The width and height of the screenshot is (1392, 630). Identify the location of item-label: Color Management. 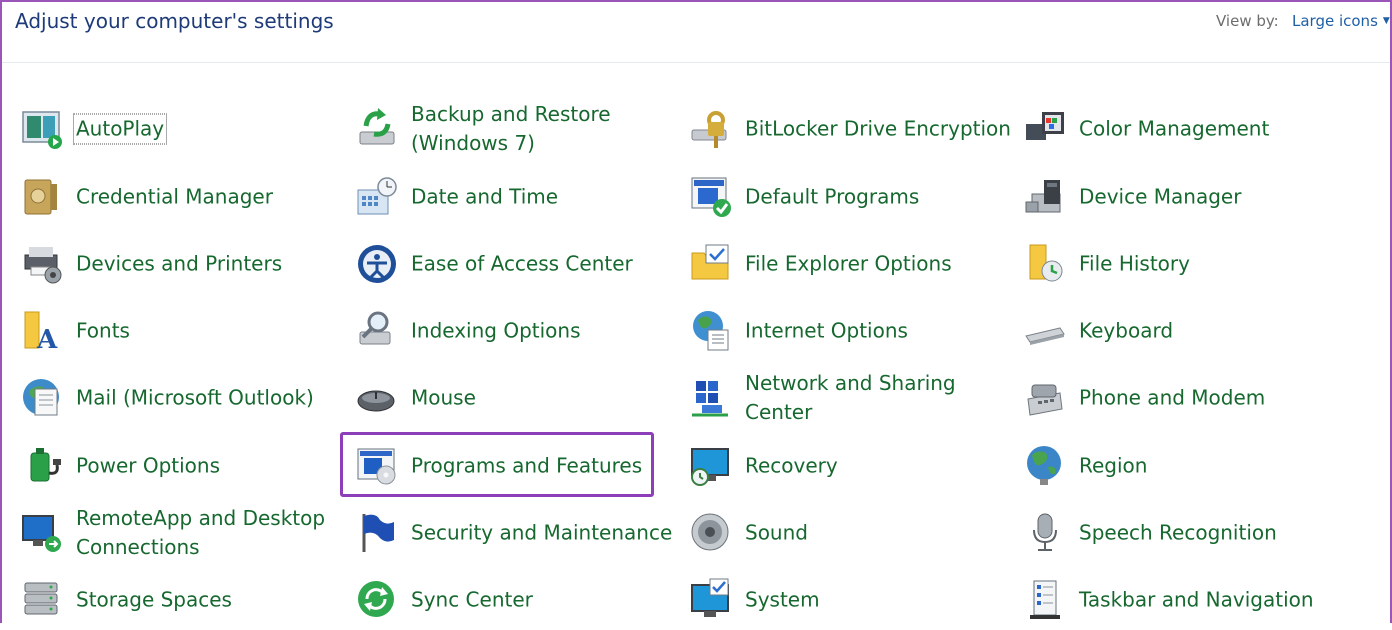
(1174, 128).